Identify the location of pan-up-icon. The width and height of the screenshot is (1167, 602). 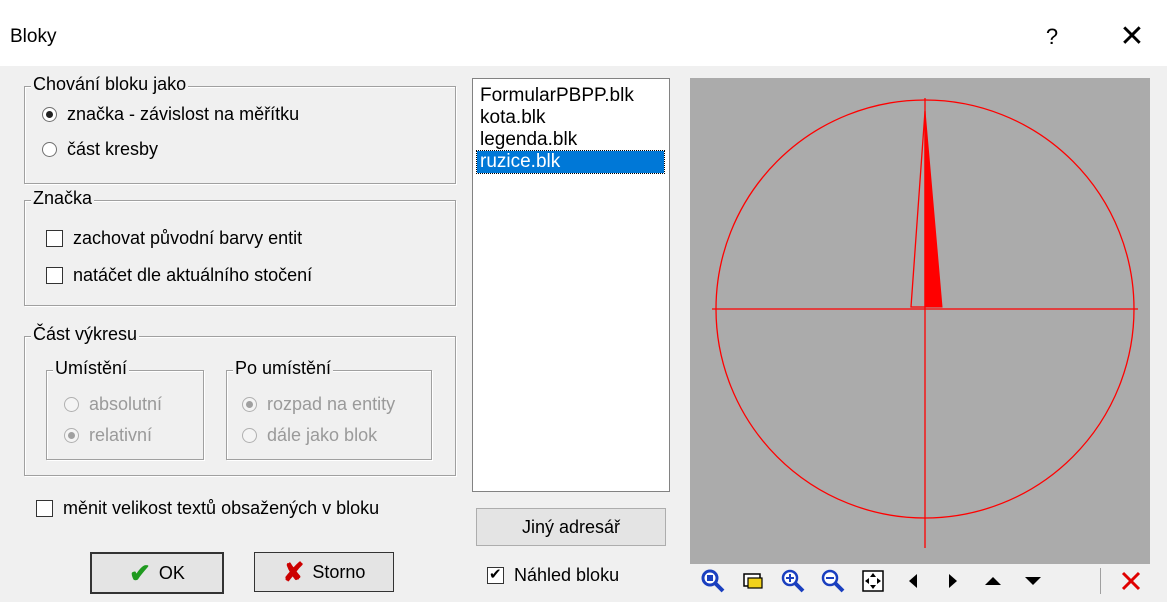
(993, 581).